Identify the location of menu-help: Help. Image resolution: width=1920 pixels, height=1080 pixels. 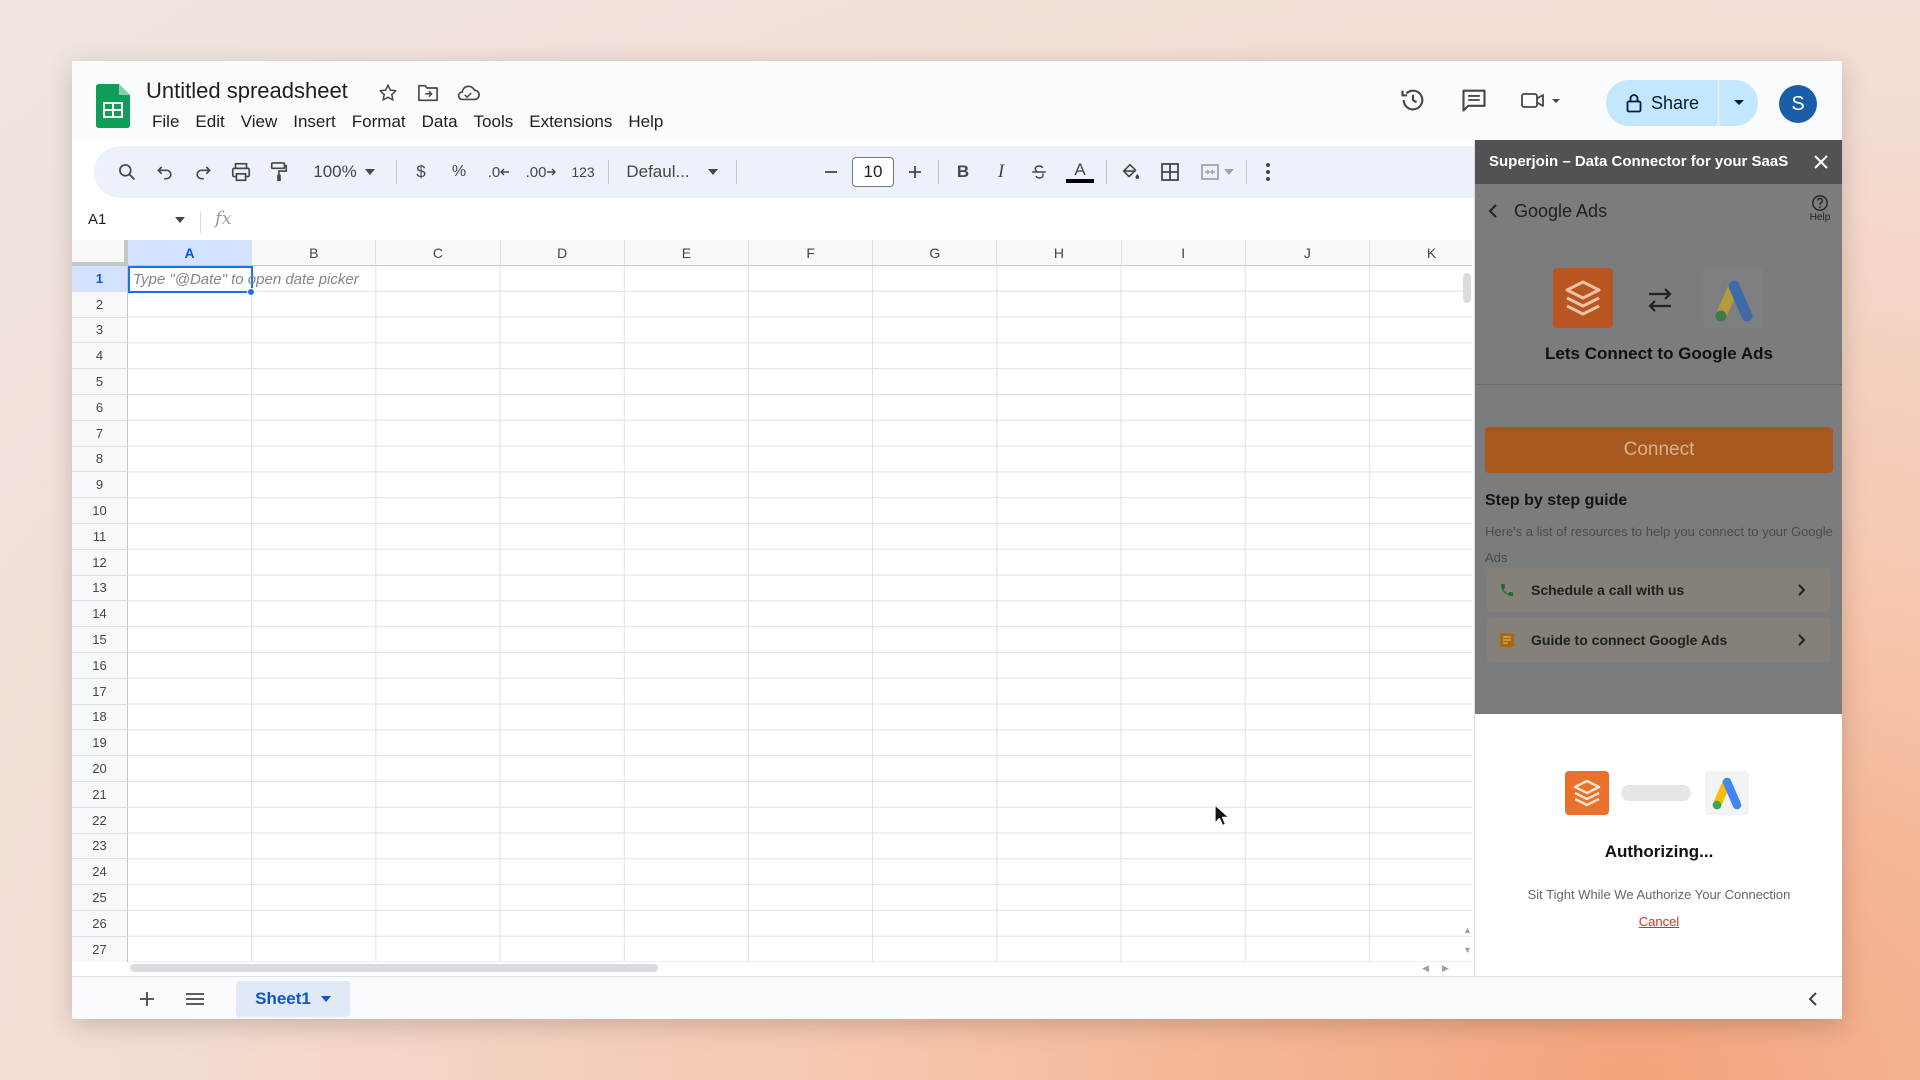
(645, 122).